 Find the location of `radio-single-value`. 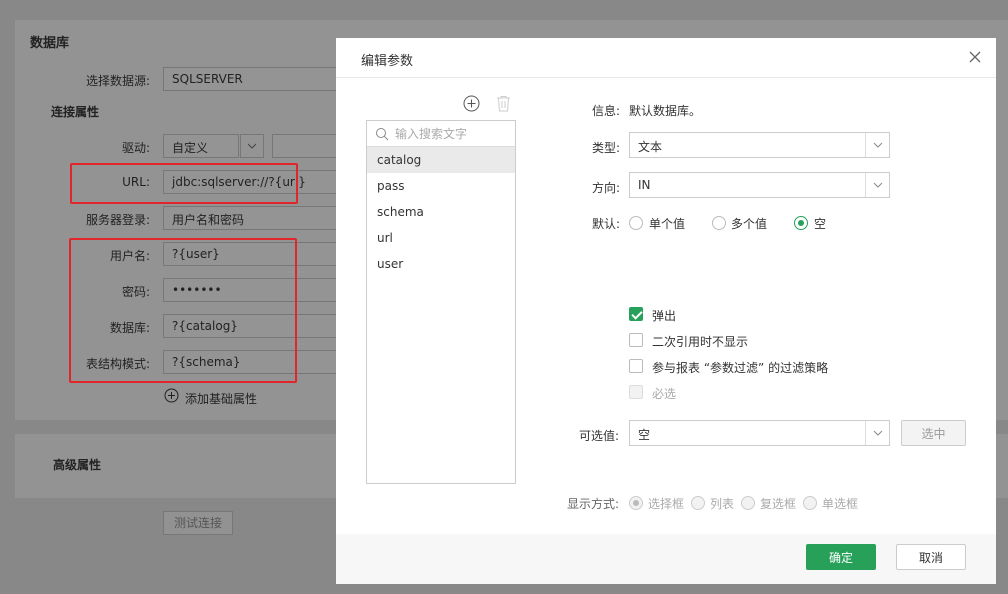

radio-single-value is located at coordinates (636, 223).